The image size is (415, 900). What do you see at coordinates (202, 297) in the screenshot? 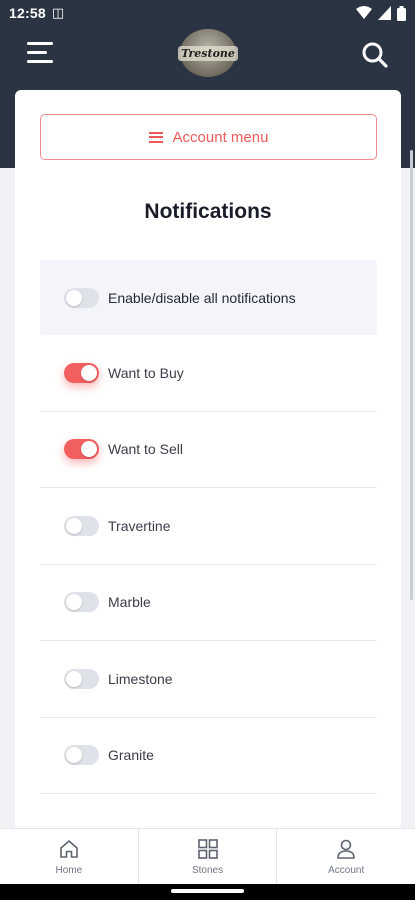
I see `notification-label: Enable/disable all notifications` at bounding box center [202, 297].